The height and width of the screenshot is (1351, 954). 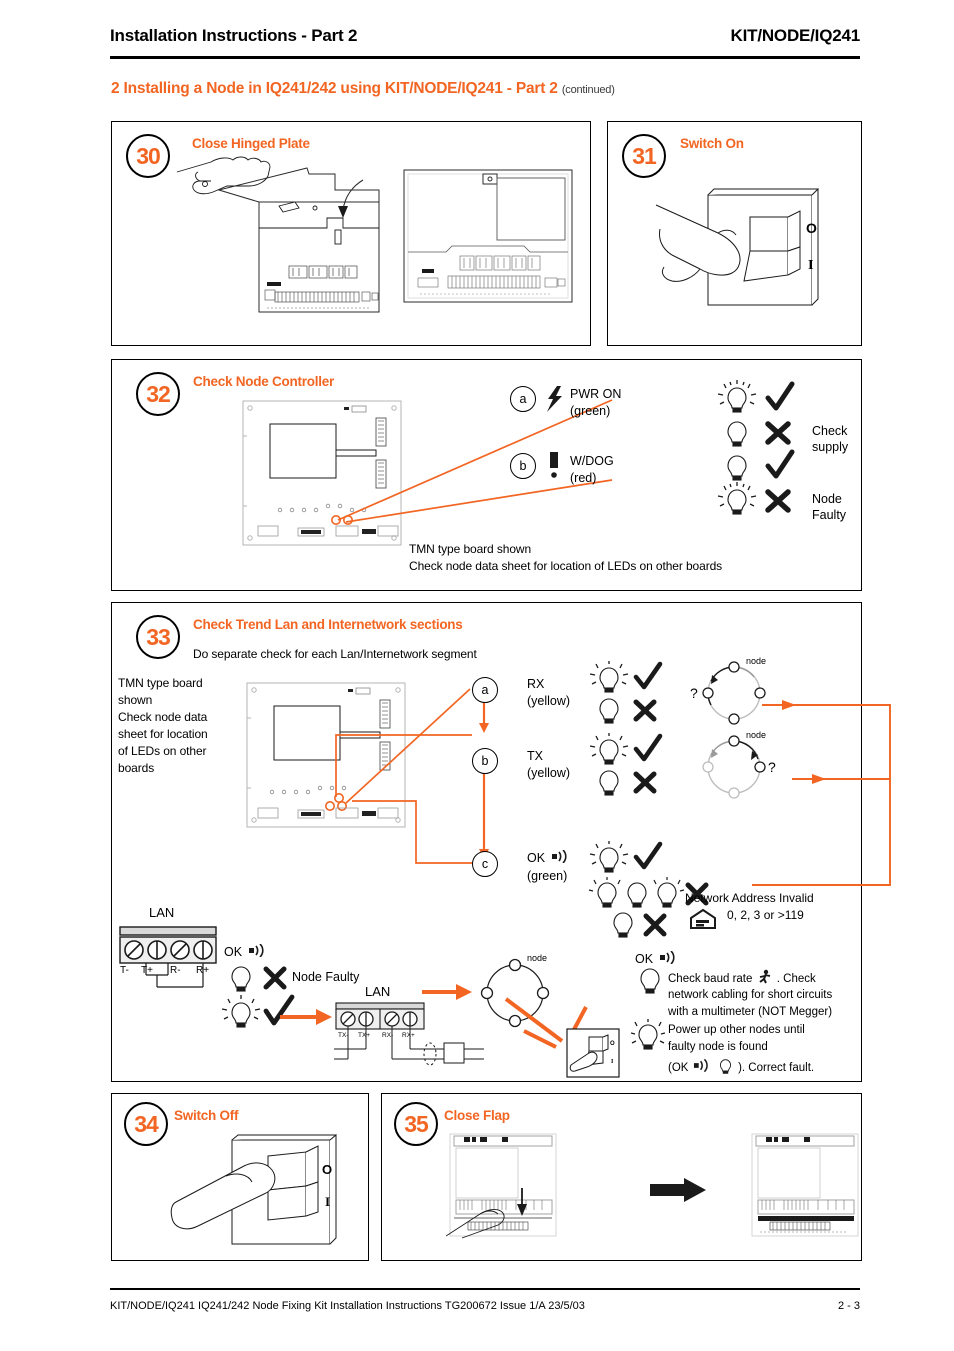 I want to click on step-title-30: Close Hinged Plate, so click(x=251, y=143).